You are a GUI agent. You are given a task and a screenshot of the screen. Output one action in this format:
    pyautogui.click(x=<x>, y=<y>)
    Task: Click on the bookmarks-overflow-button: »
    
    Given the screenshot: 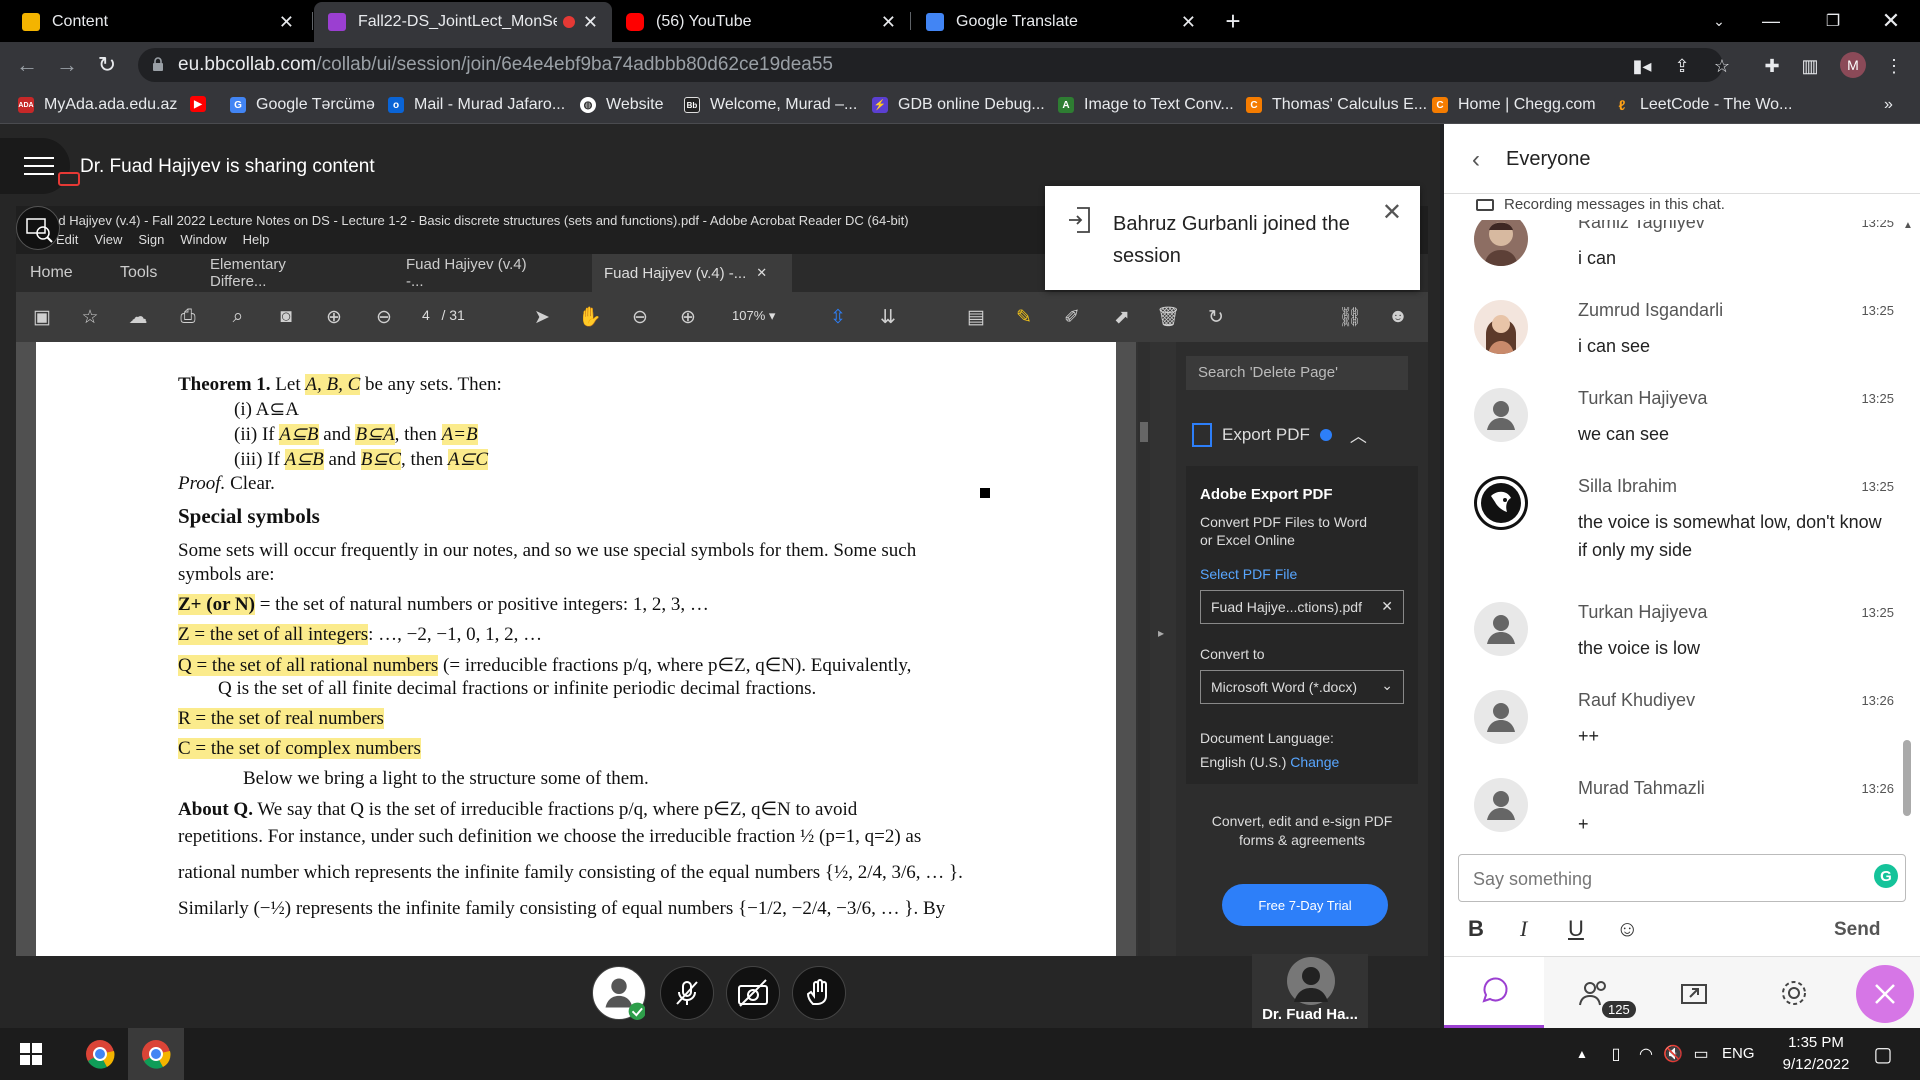 What is the action you would take?
    pyautogui.click(x=1888, y=105)
    